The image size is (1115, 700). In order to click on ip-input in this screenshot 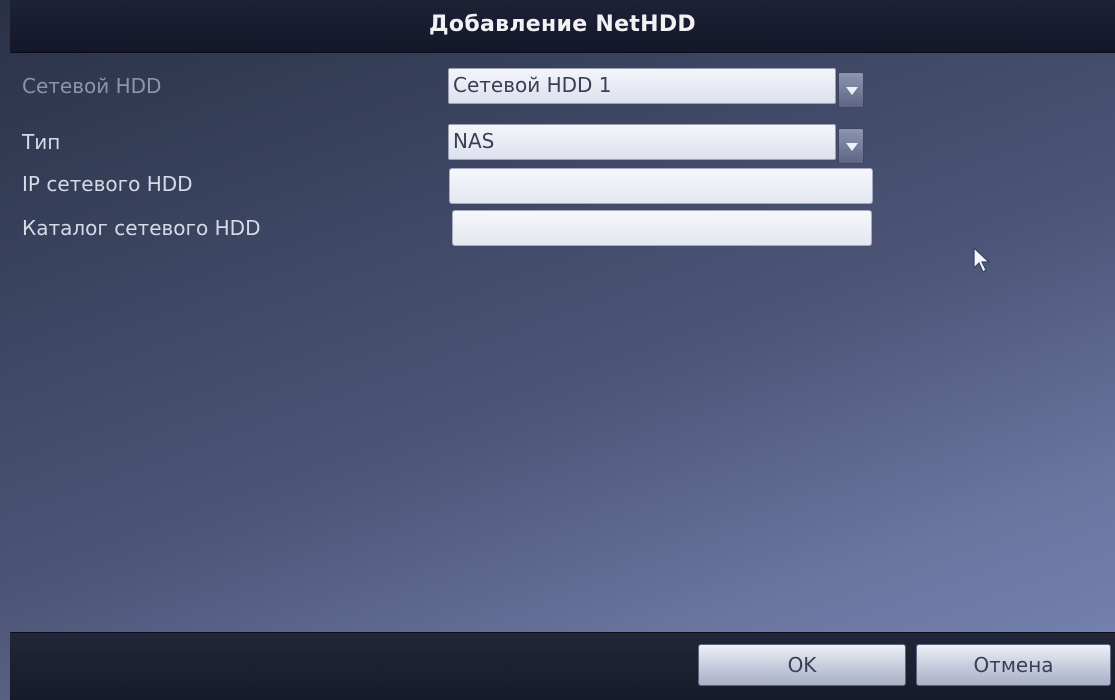, I will do `click(661, 186)`.